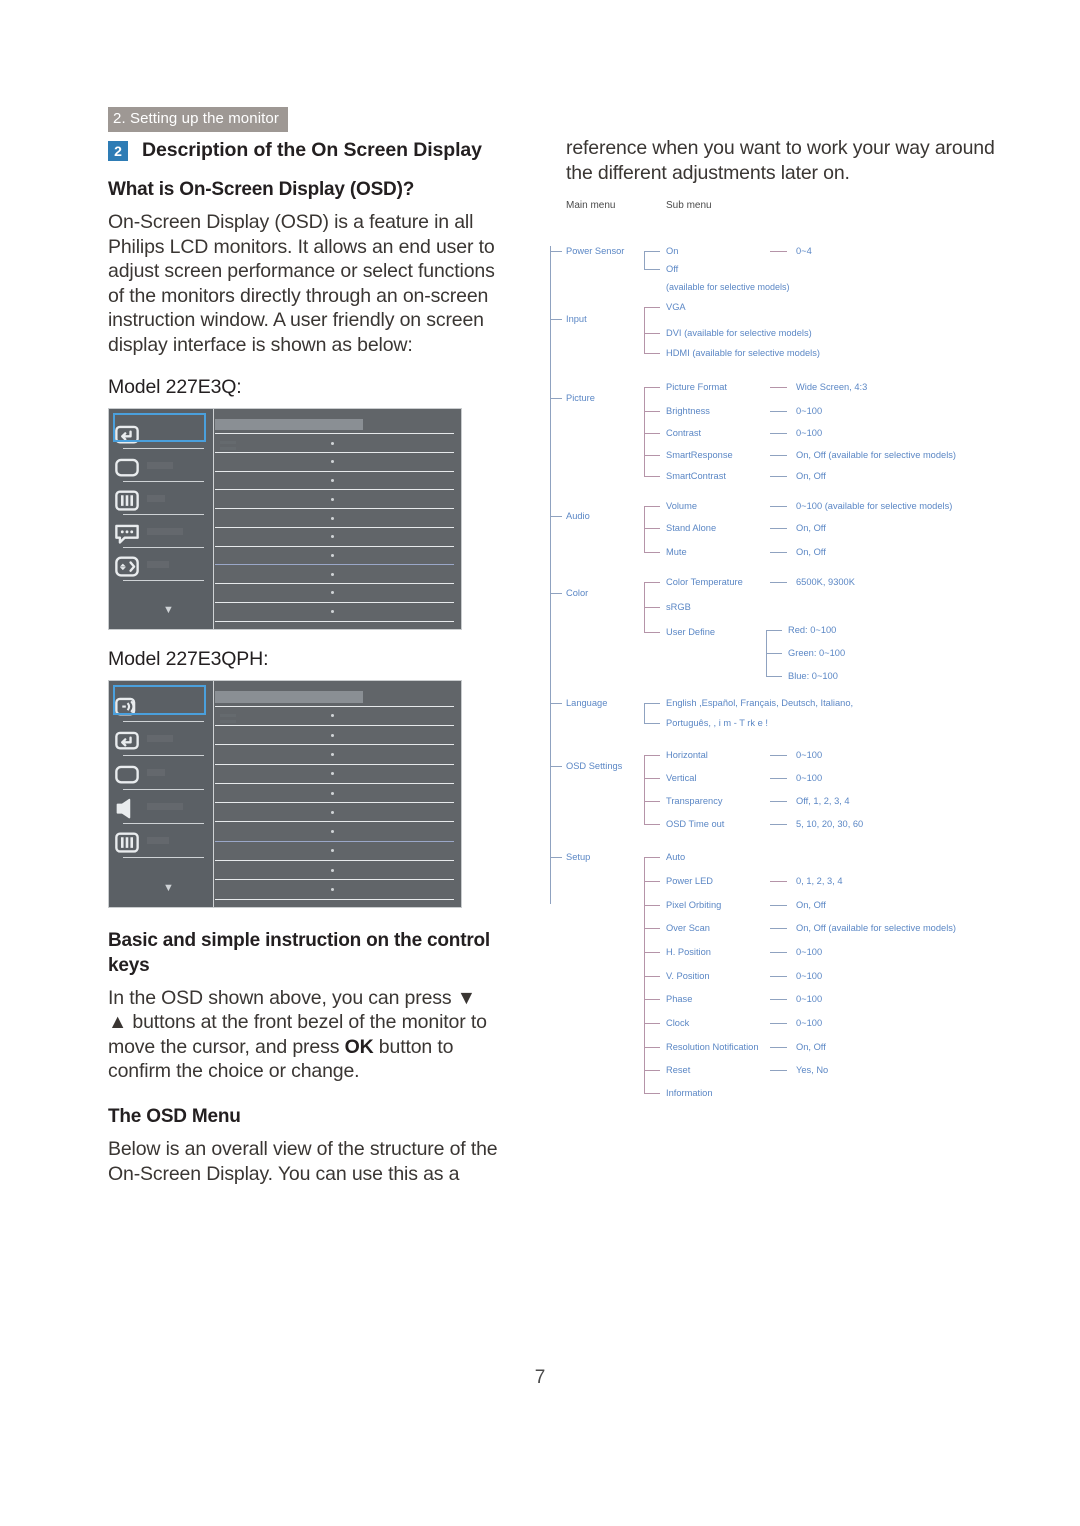  I want to click on tree-main-item-setup: Setup, so click(578, 857).